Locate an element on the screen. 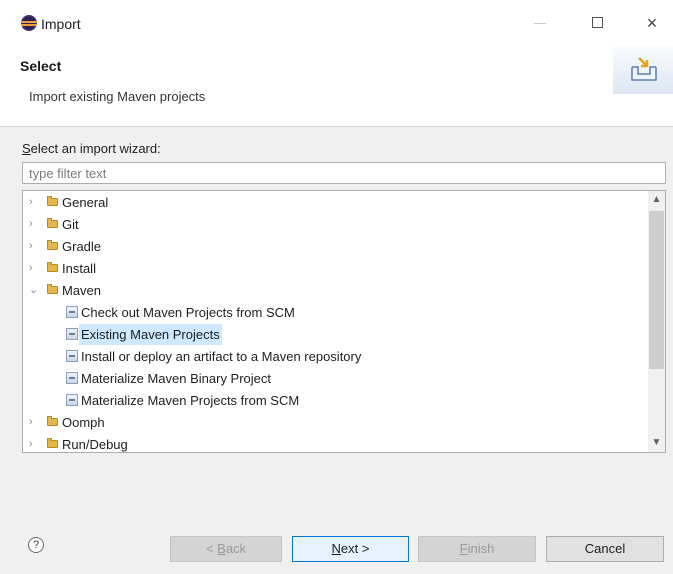 The height and width of the screenshot is (574, 673). tree-item-label: Materialize Maven Binary Project is located at coordinates (176, 378).